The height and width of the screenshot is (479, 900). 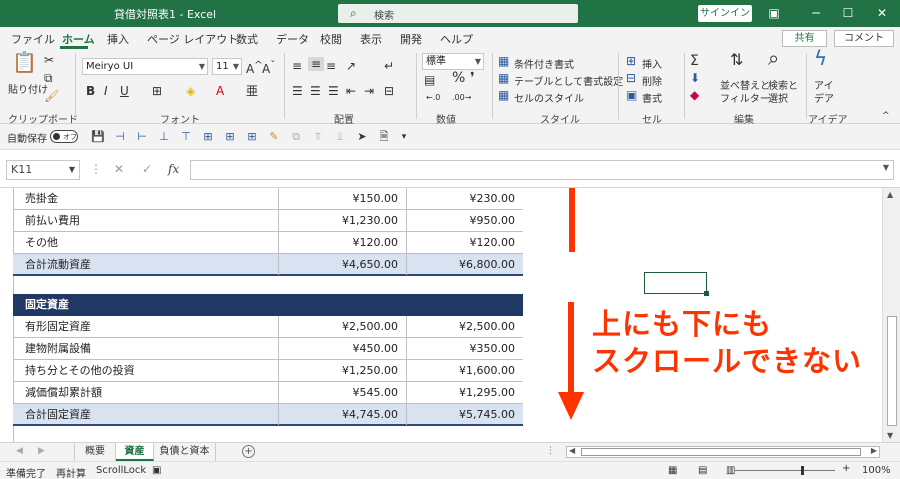 What do you see at coordinates (876, 470) in the screenshot?
I see `zoom-level: 100%` at bounding box center [876, 470].